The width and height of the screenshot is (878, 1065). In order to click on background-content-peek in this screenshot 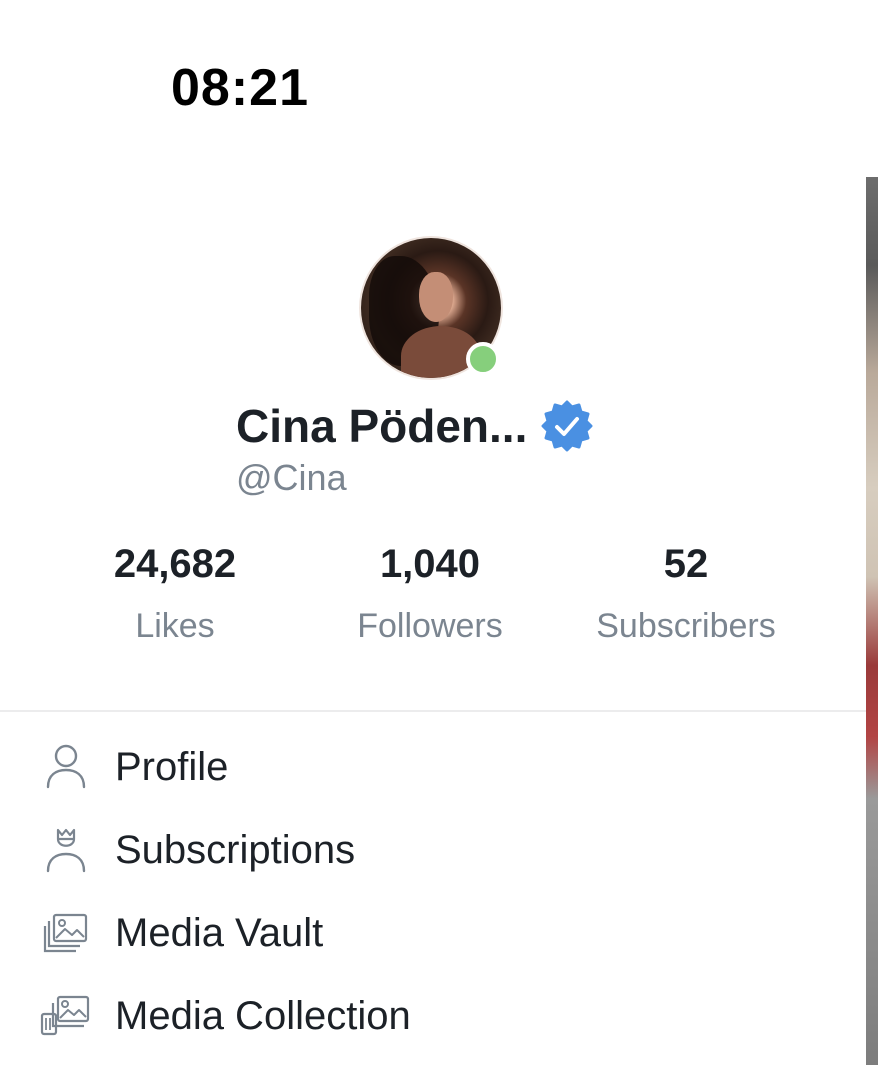, I will do `click(872, 621)`.